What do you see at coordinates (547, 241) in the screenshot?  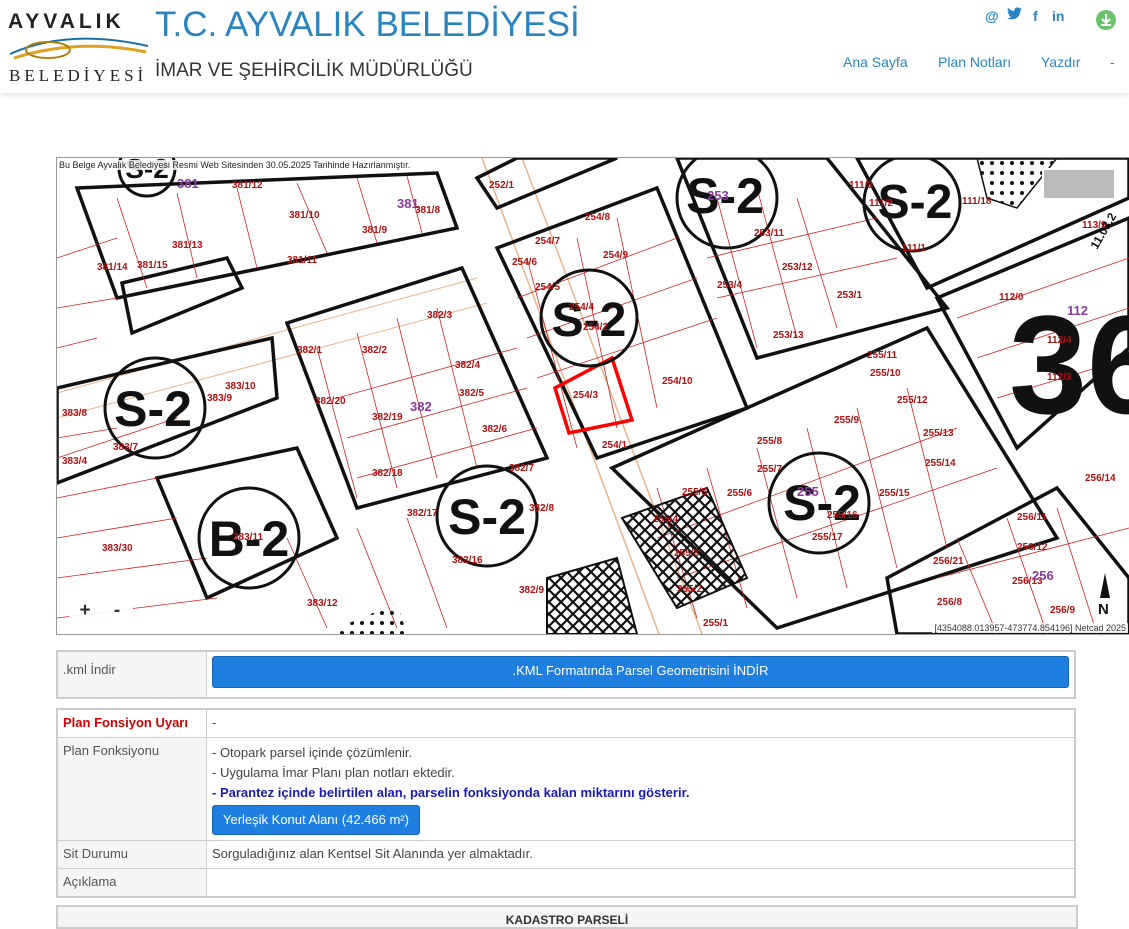 I see `parcel-label: 254/7` at bounding box center [547, 241].